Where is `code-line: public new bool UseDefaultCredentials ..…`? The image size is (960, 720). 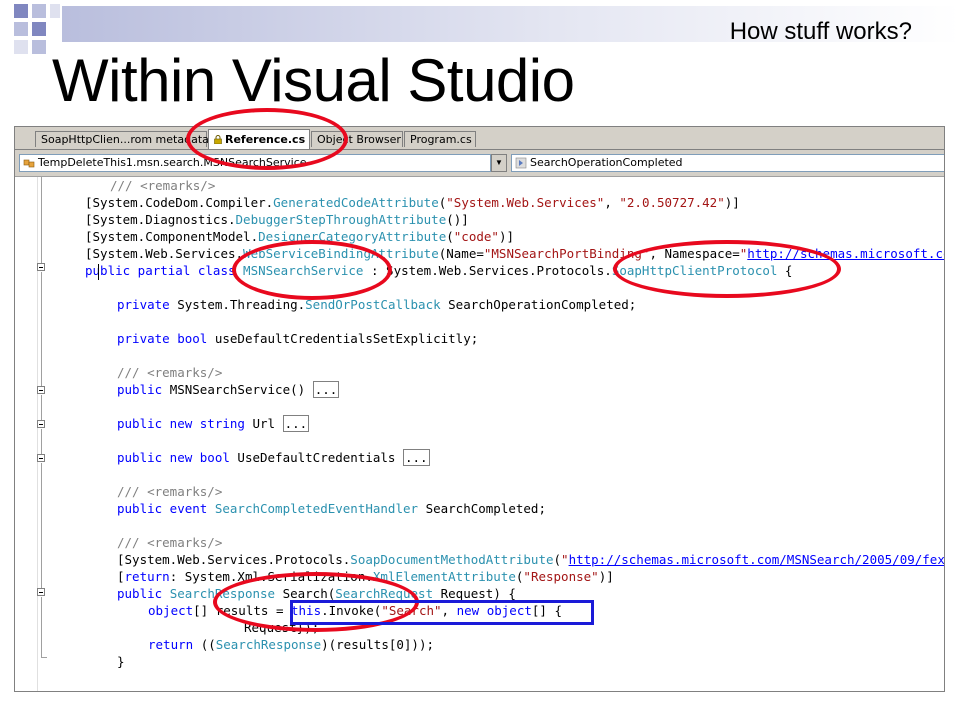
code-line: public new bool UseDefaultCredentials ..… is located at coordinates (273, 457).